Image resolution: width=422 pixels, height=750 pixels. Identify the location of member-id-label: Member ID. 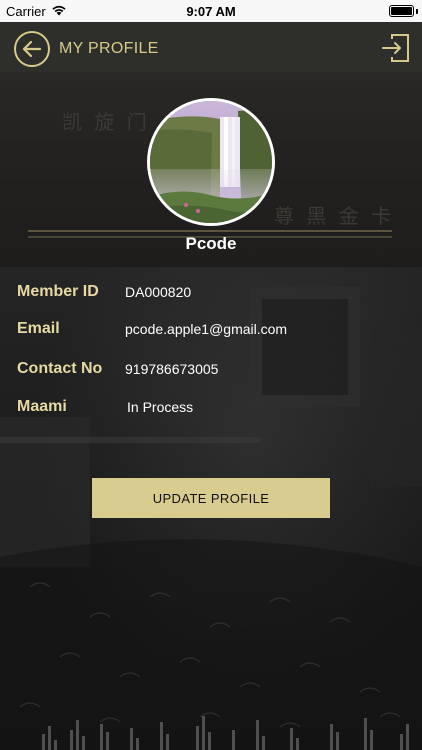
(58, 291).